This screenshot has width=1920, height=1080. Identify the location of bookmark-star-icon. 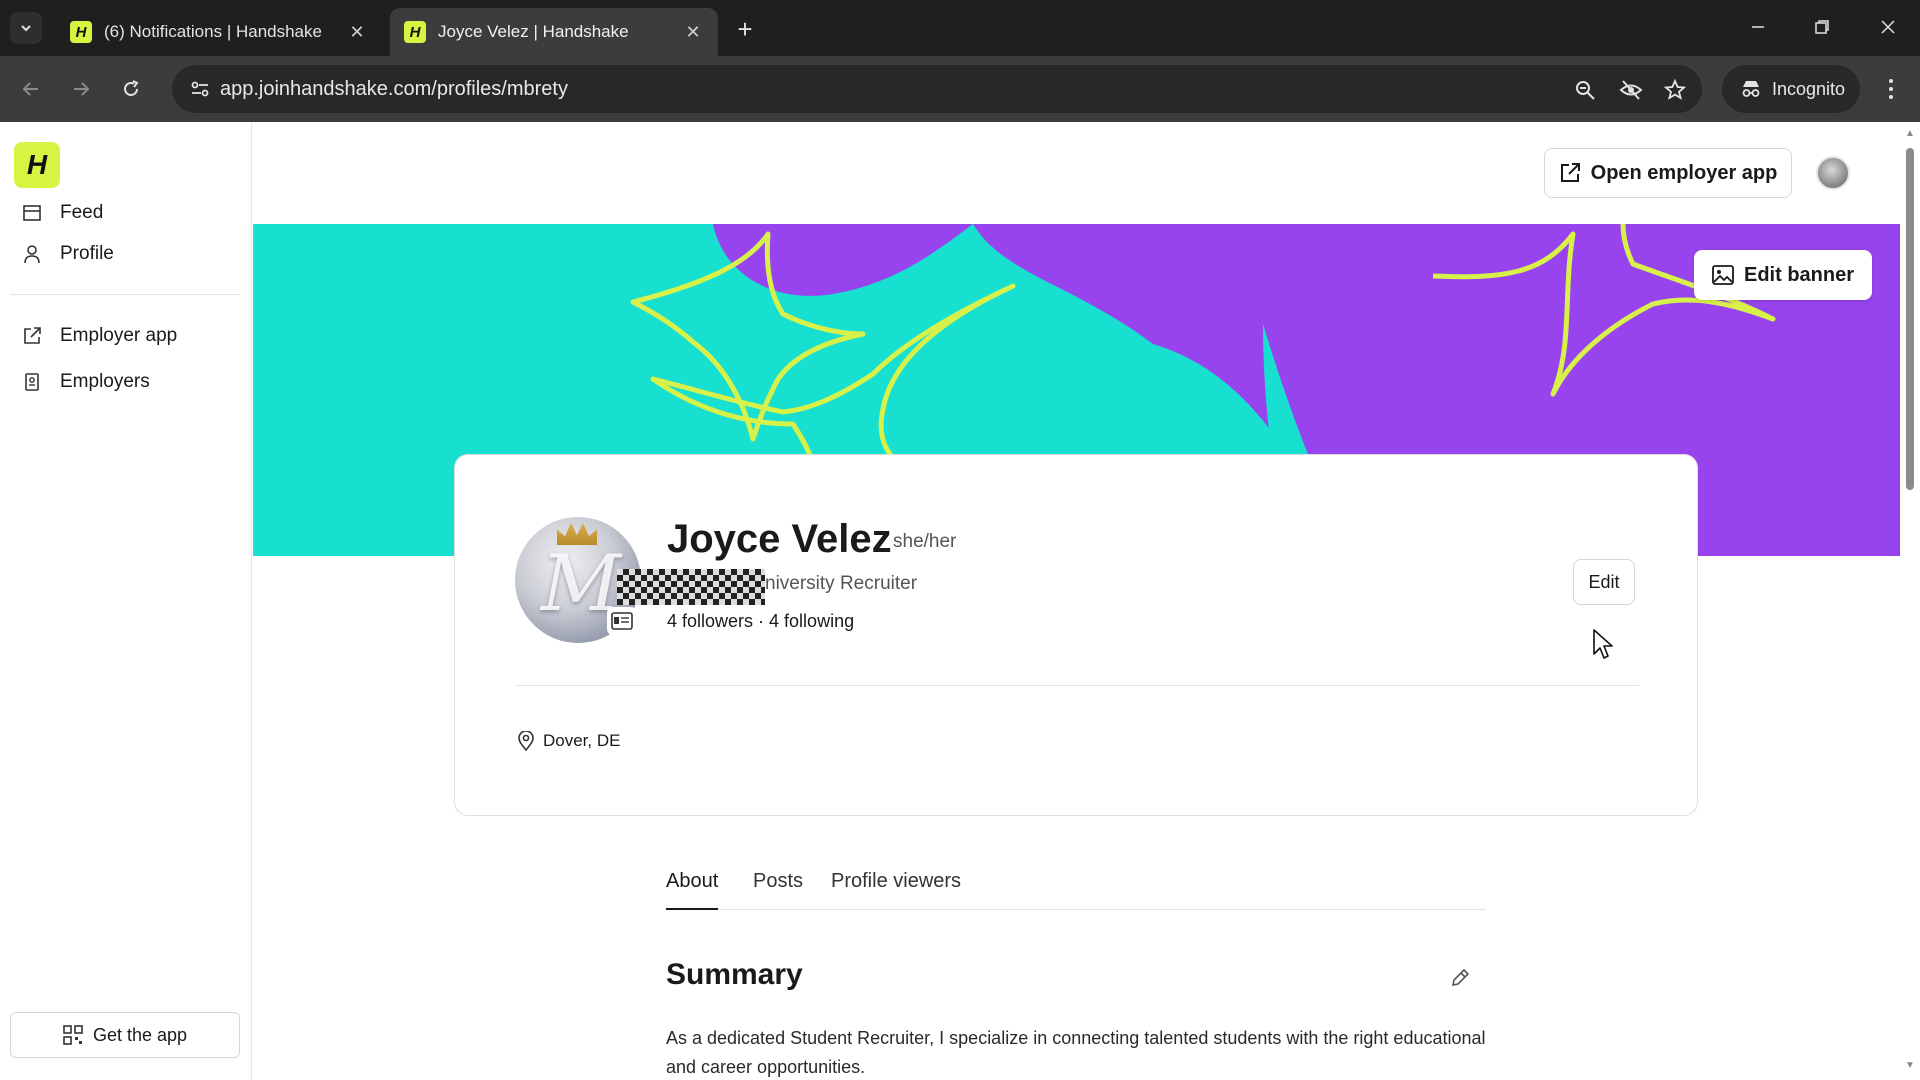
(1675, 90).